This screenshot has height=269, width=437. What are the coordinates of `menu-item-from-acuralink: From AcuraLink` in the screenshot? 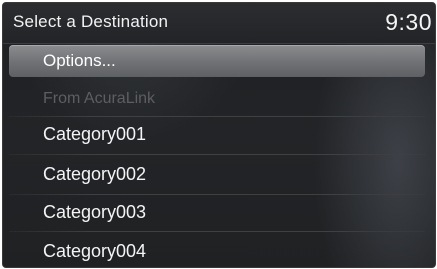 It's located at (217, 99).